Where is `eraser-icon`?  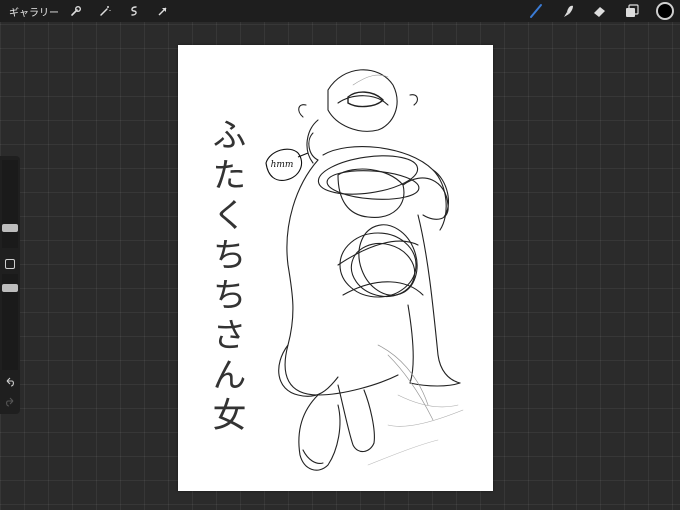 eraser-icon is located at coordinates (600, 11).